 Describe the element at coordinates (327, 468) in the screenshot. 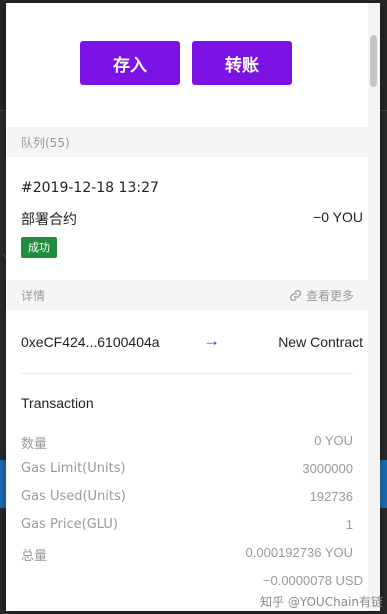

I see `detail-value: 3000000` at that location.